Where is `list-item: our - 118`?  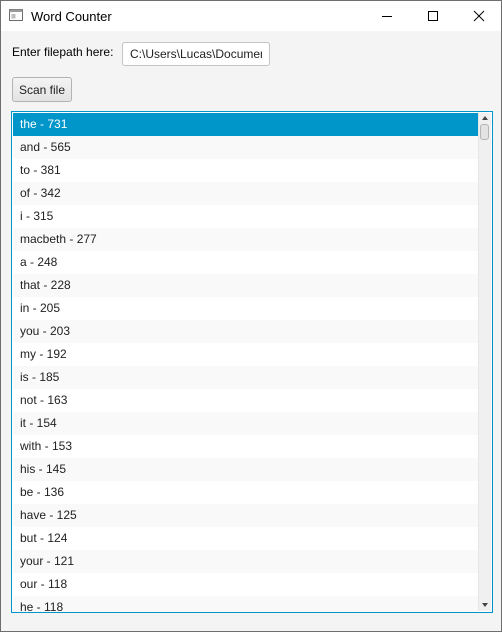
list-item: our - 118 is located at coordinates (246, 584).